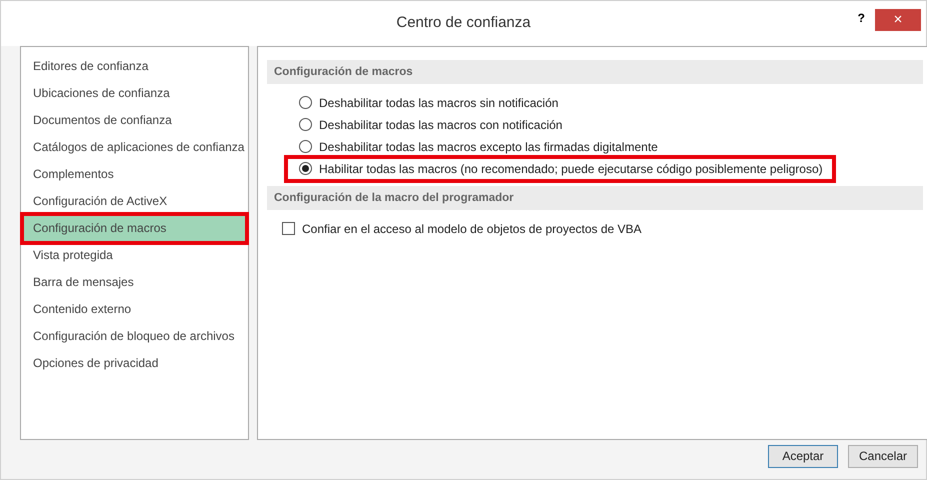  Describe the element at coordinates (134, 93) in the screenshot. I see `sidebar-item: Ubicaciones de confianza` at that location.